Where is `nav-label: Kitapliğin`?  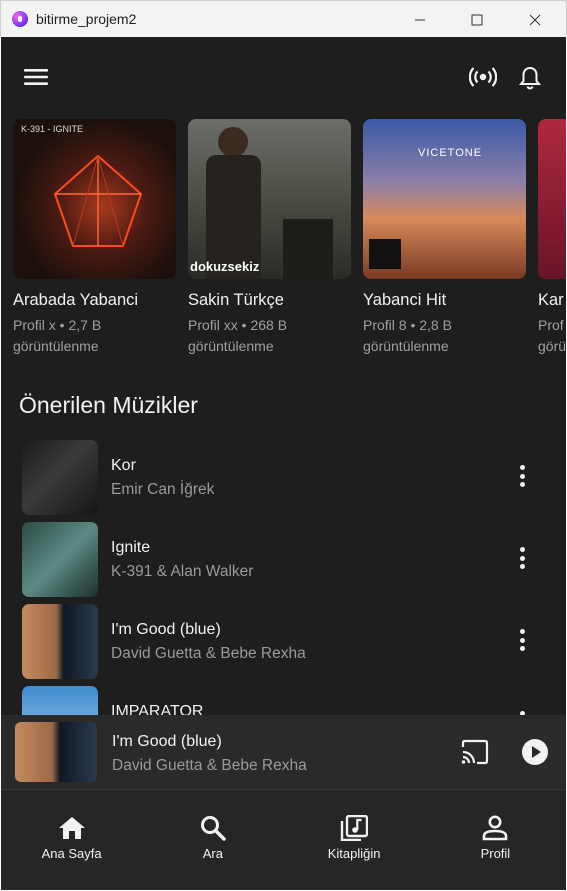 nav-label: Kitapliğin is located at coordinates (354, 853).